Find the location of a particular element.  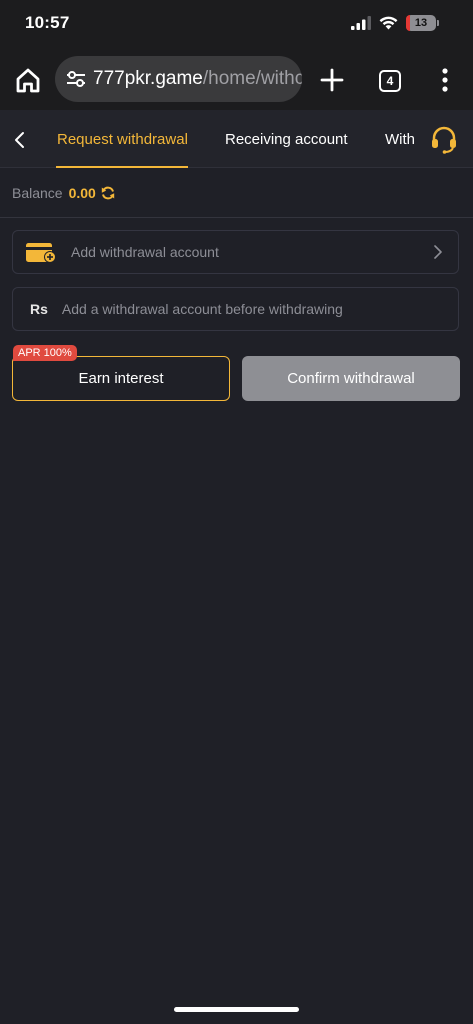

currency-symbol: Rs is located at coordinates (39, 309).